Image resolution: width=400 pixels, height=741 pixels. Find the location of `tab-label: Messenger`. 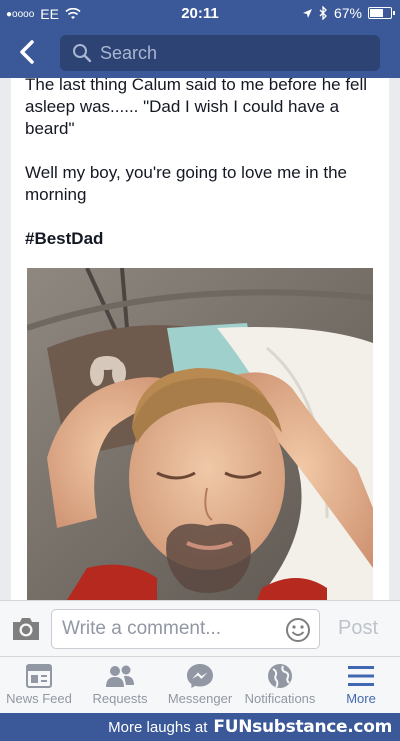

tab-label: Messenger is located at coordinates (200, 698).